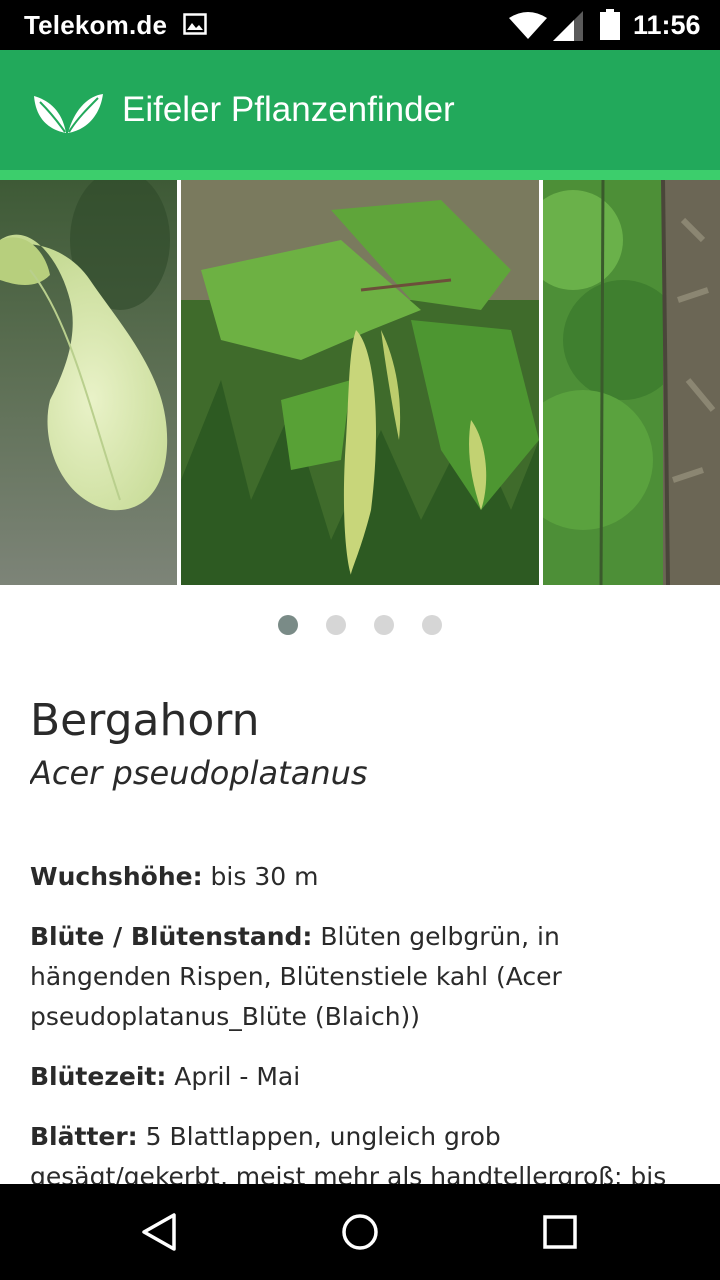 The image size is (720, 1280). I want to click on app-bar-accent-strip, so click(360, 175).